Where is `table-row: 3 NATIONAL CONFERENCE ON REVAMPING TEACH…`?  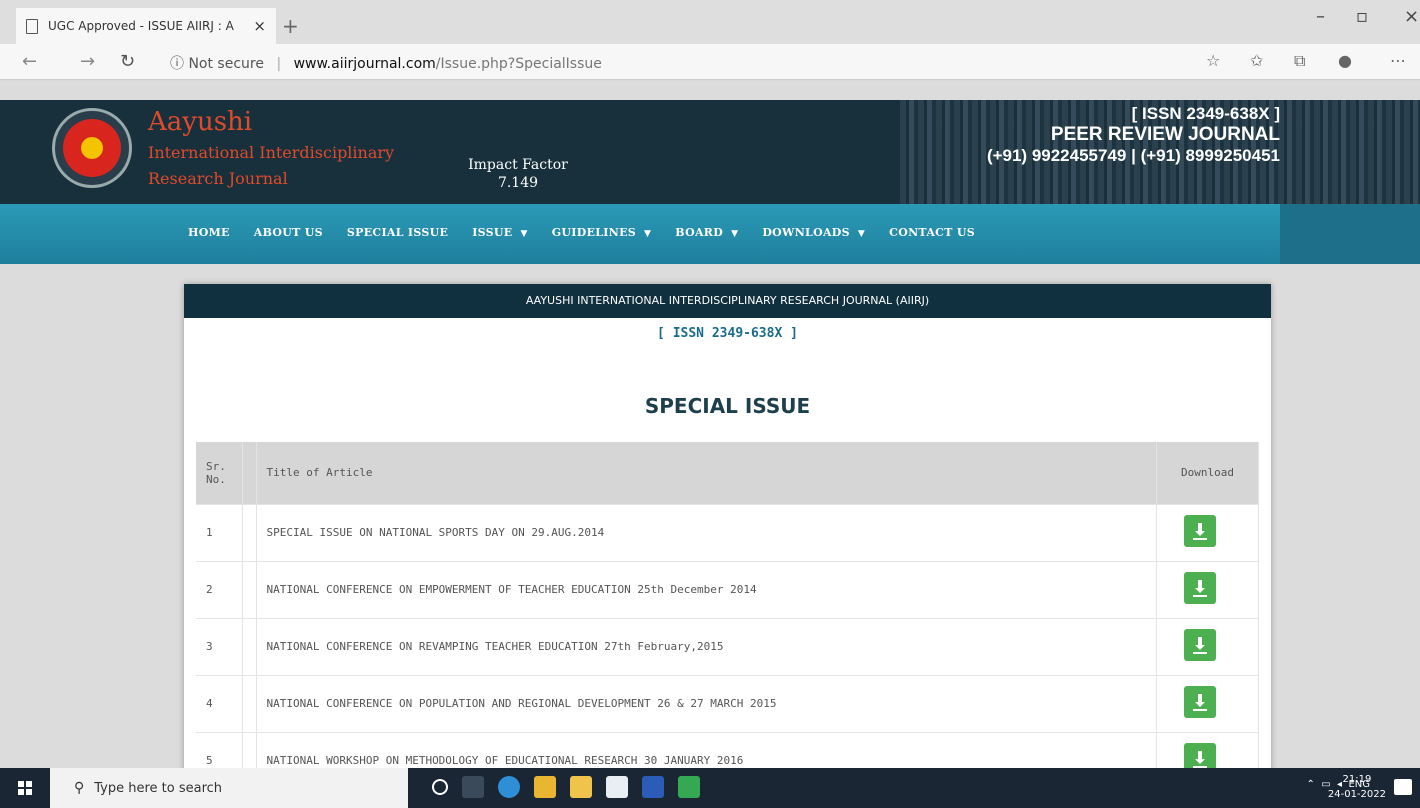 table-row: 3 NATIONAL CONFERENCE ON REVAMPING TEACH… is located at coordinates (727, 646).